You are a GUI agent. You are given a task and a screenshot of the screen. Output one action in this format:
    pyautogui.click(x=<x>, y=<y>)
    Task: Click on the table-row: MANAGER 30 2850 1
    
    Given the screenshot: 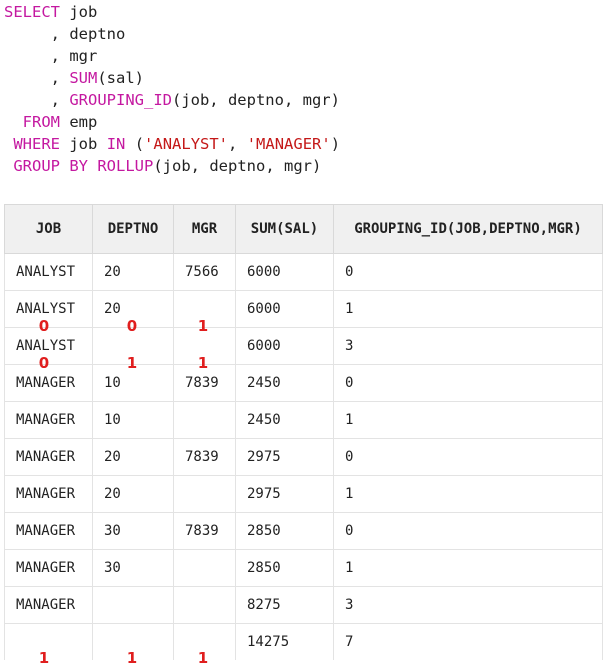 What is the action you would take?
    pyautogui.click(x=303, y=568)
    